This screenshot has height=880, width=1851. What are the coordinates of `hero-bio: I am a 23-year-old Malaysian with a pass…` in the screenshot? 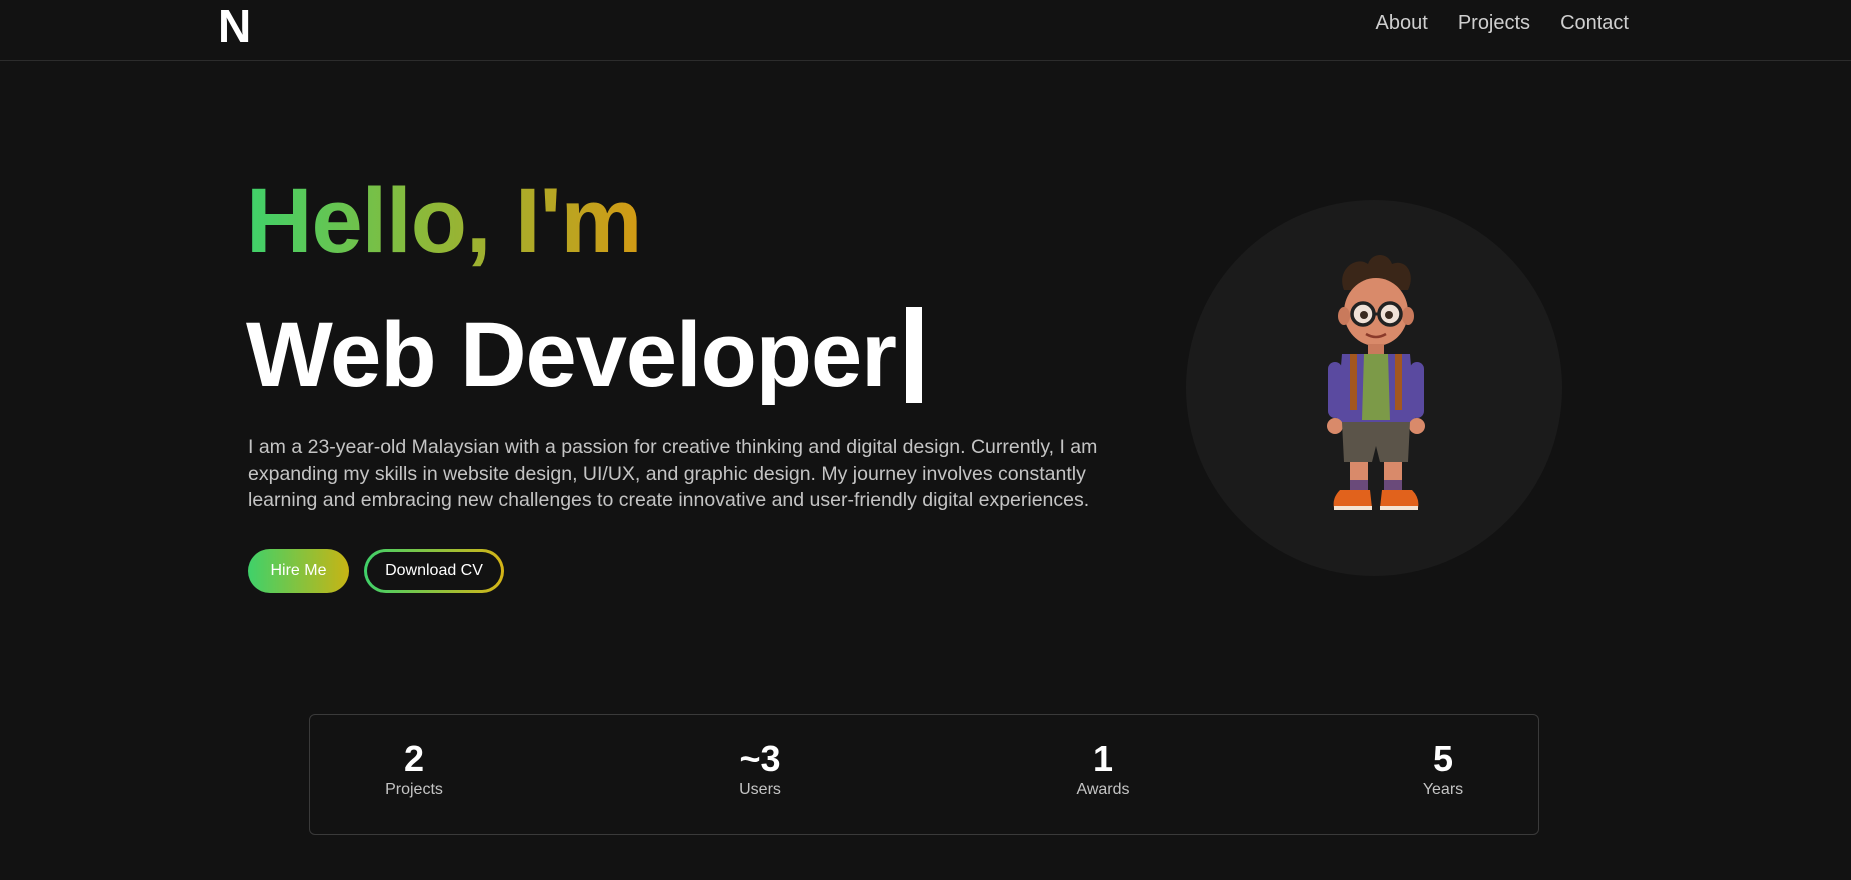 It's located at (673, 473).